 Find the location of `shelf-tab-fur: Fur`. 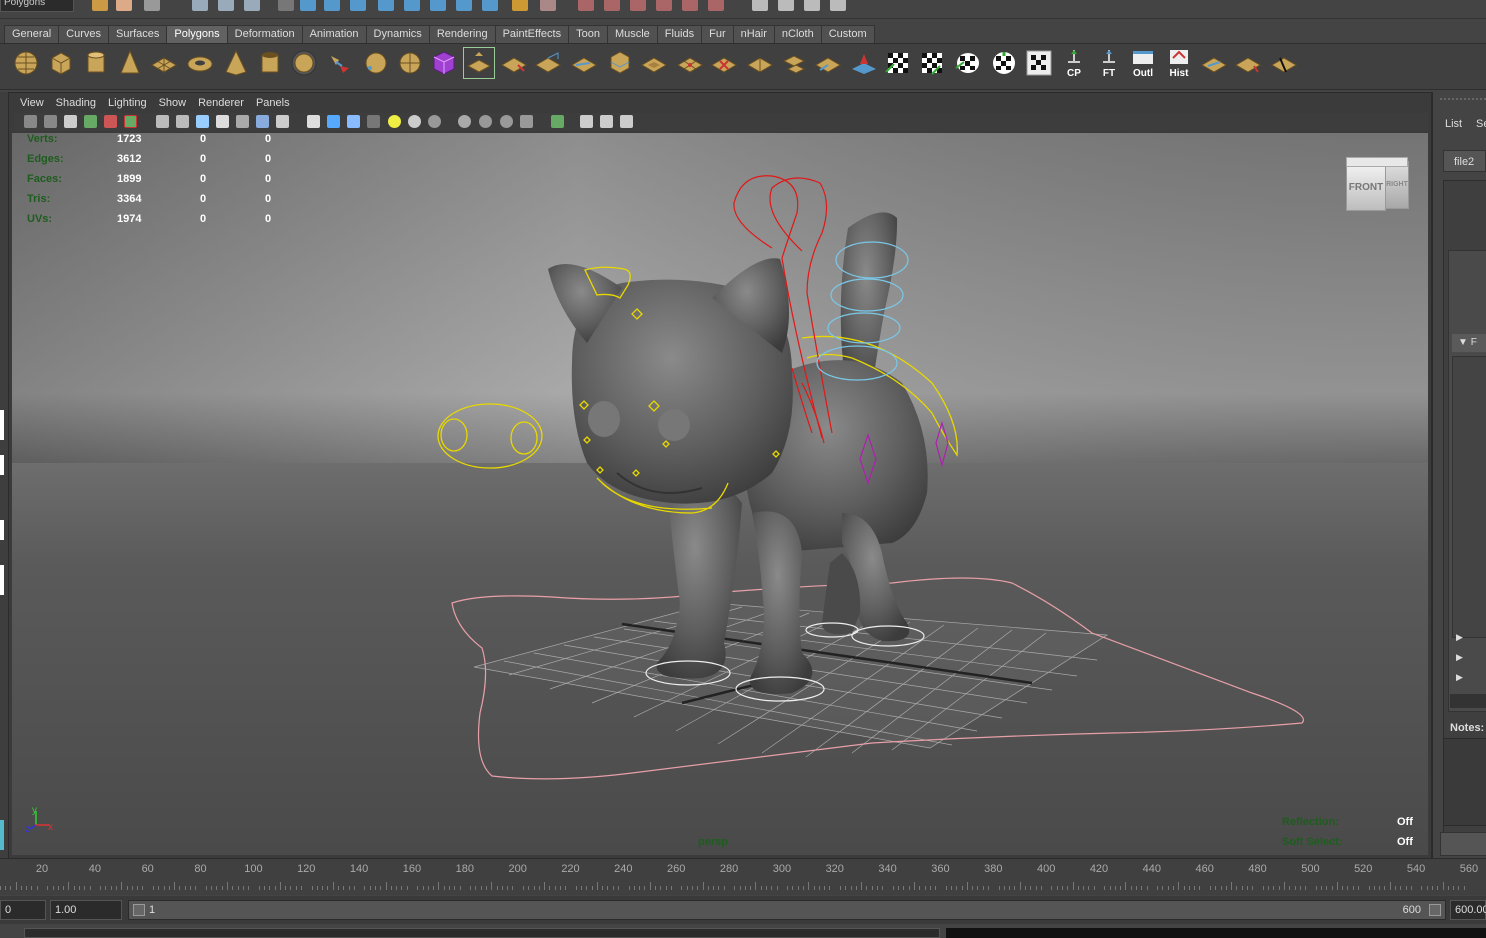

shelf-tab-fur: Fur is located at coordinates (717, 34).